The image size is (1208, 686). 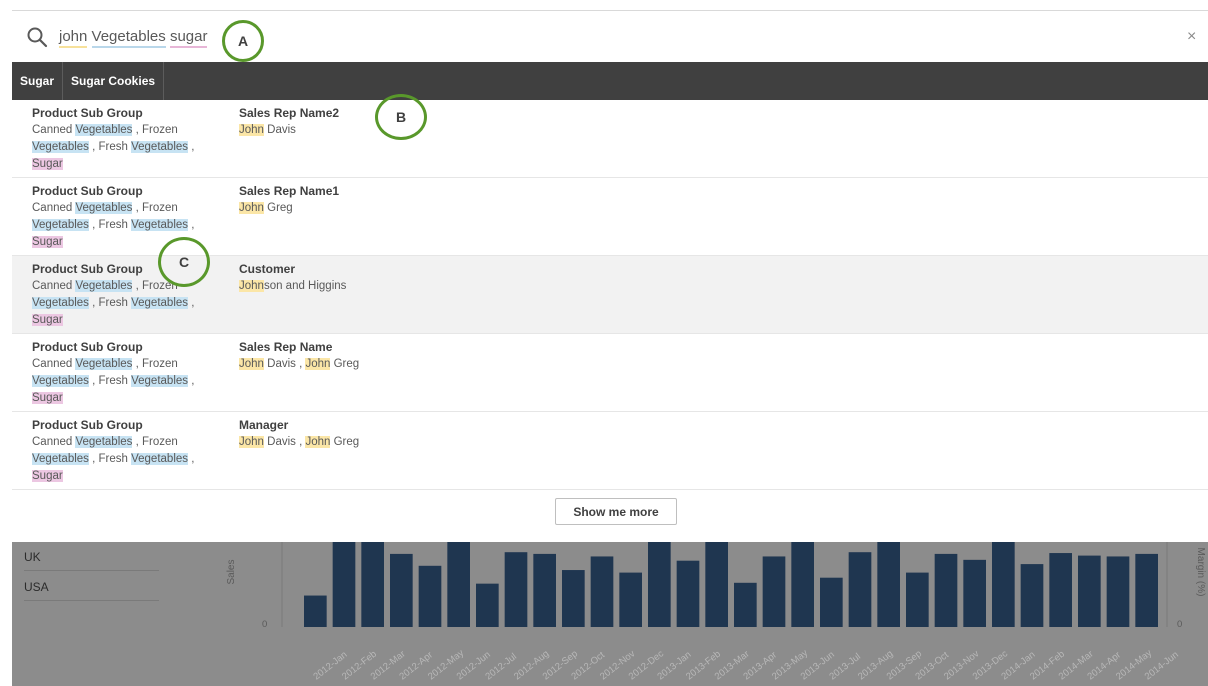 I want to click on y-axis-label-left: Sales, so click(x=231, y=571).